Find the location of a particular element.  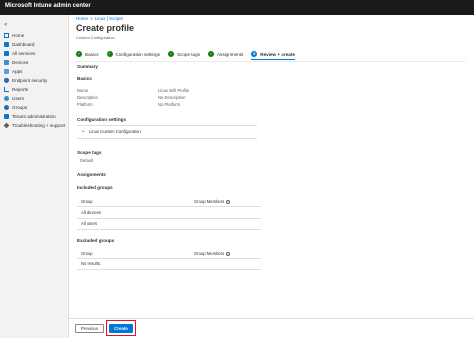

breadcrumb-linux-scripts: Linux | Scripts is located at coordinates (109, 18).